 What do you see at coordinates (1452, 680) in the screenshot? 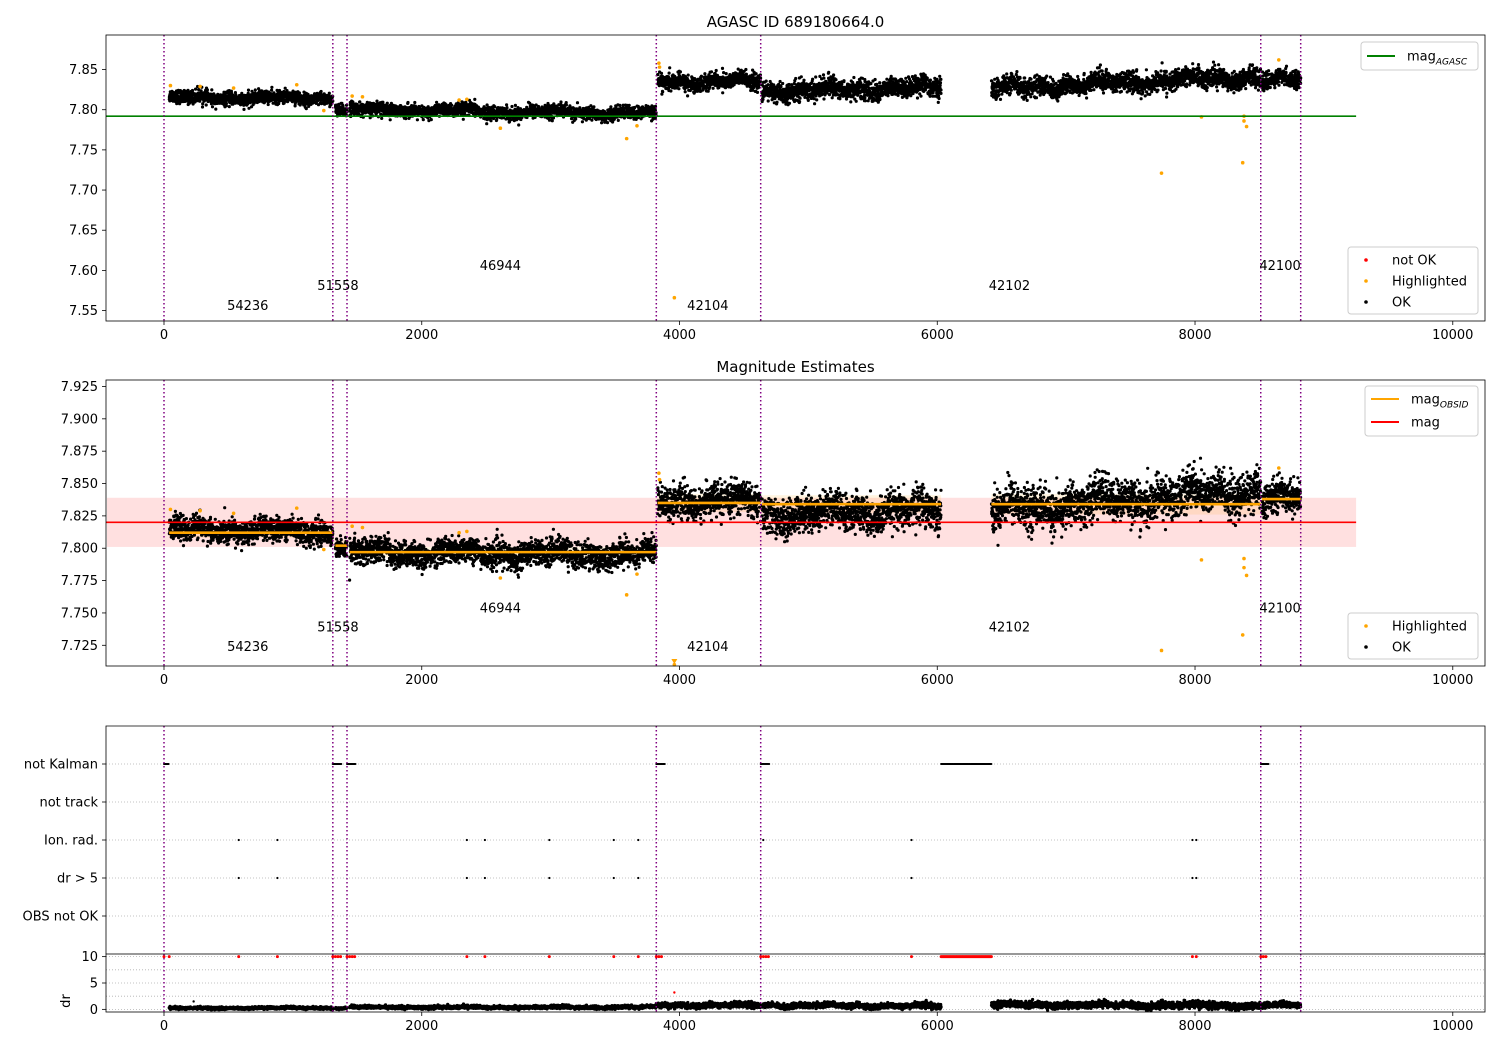
I see `x-tick-label: 10000` at bounding box center [1452, 680].